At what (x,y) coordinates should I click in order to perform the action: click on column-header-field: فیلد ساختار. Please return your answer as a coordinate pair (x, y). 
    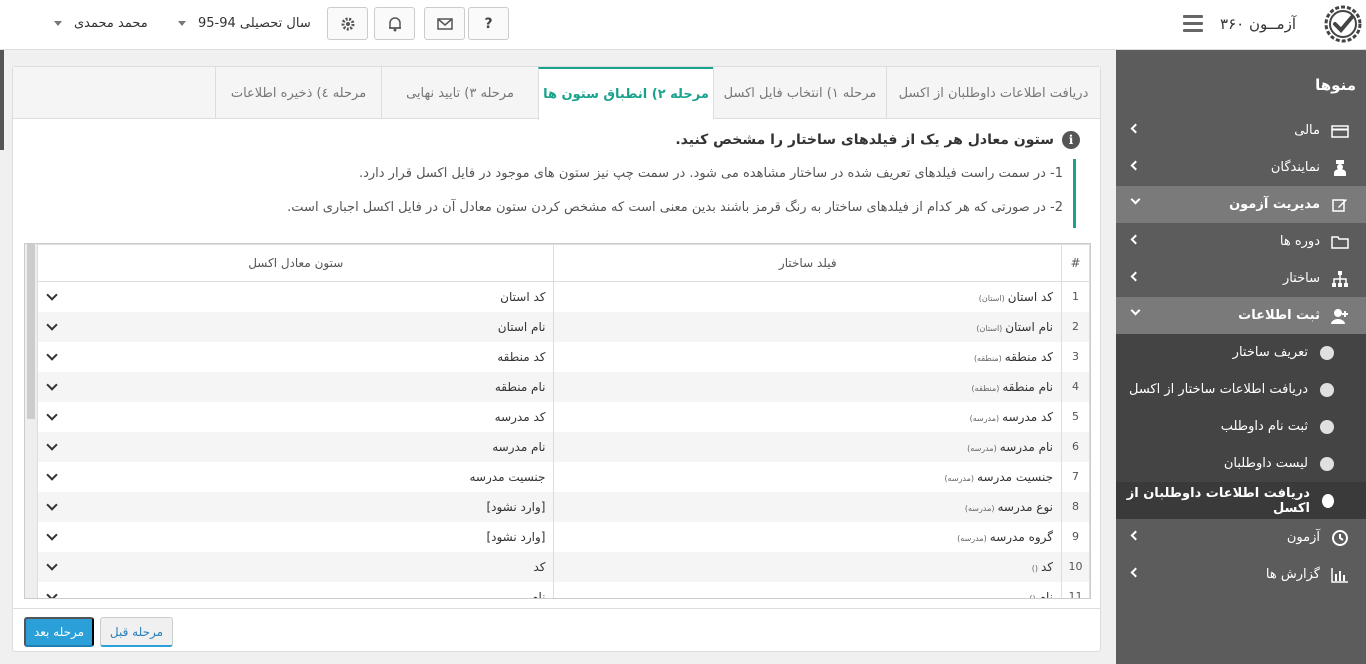
    Looking at the image, I should click on (808, 263).